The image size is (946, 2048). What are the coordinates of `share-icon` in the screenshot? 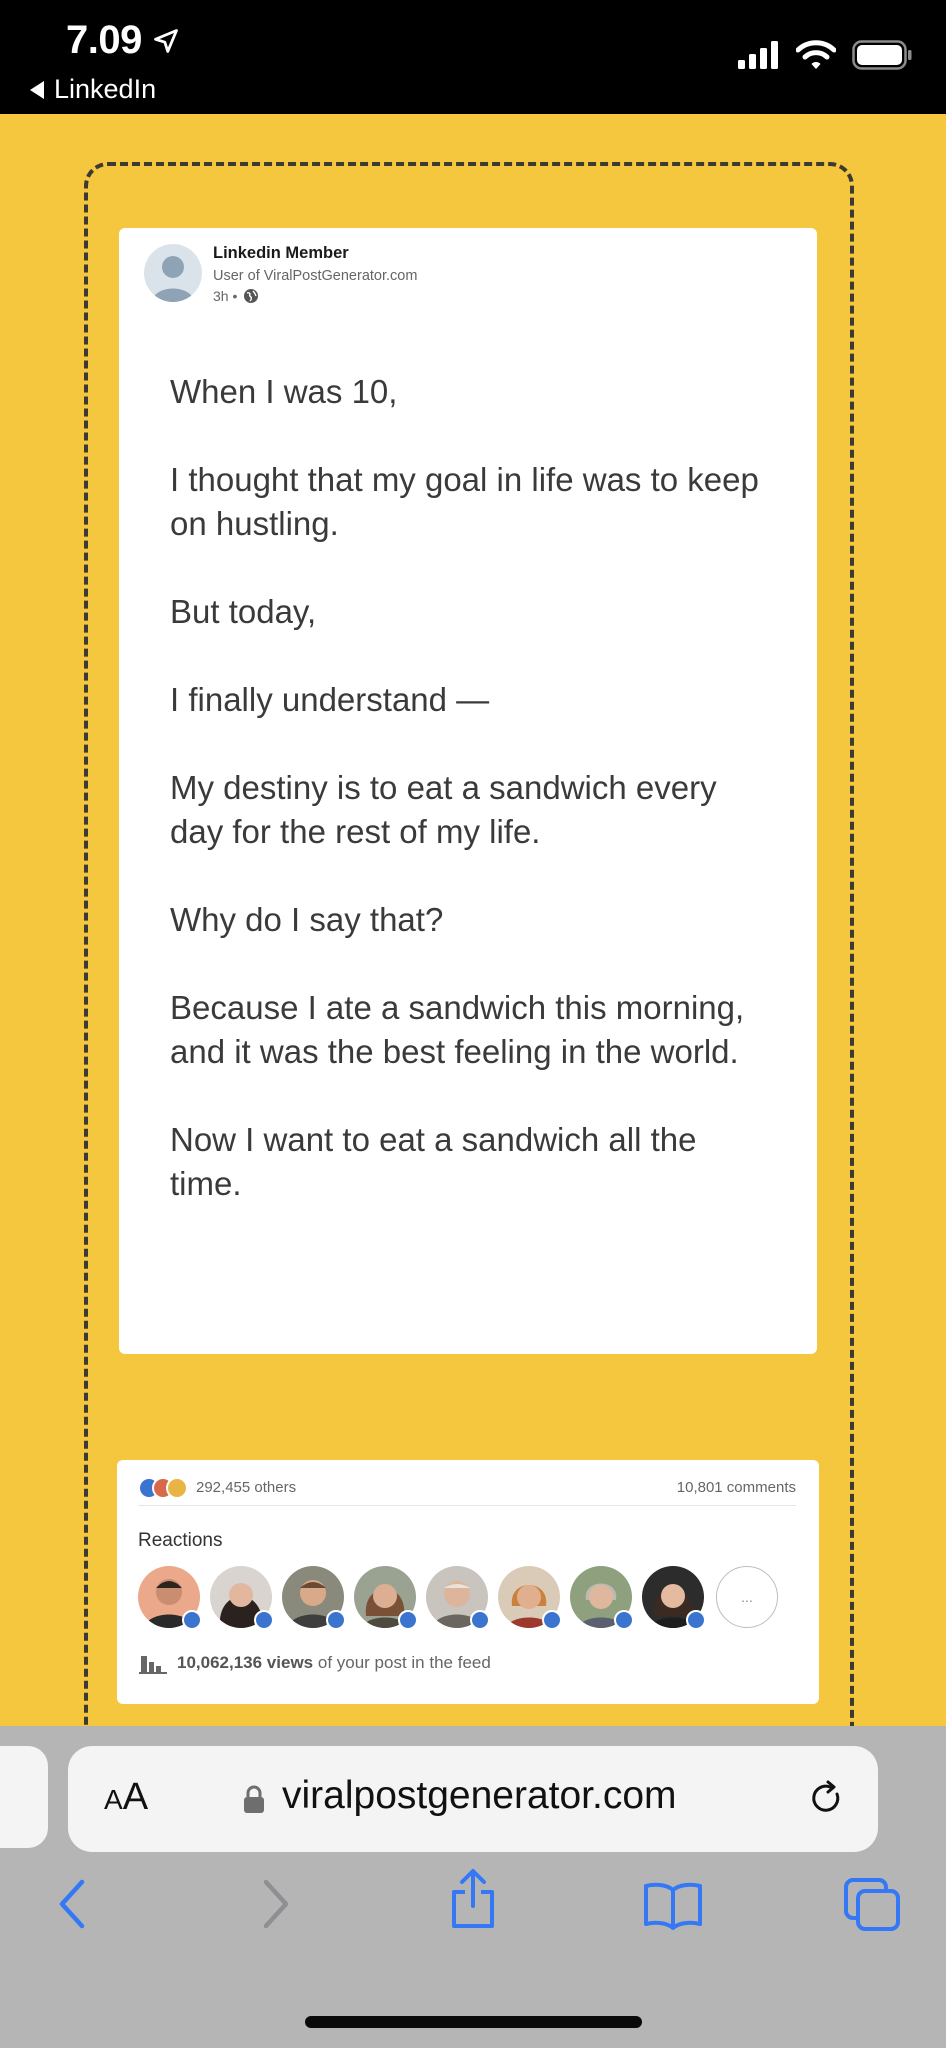 It's located at (473, 1899).